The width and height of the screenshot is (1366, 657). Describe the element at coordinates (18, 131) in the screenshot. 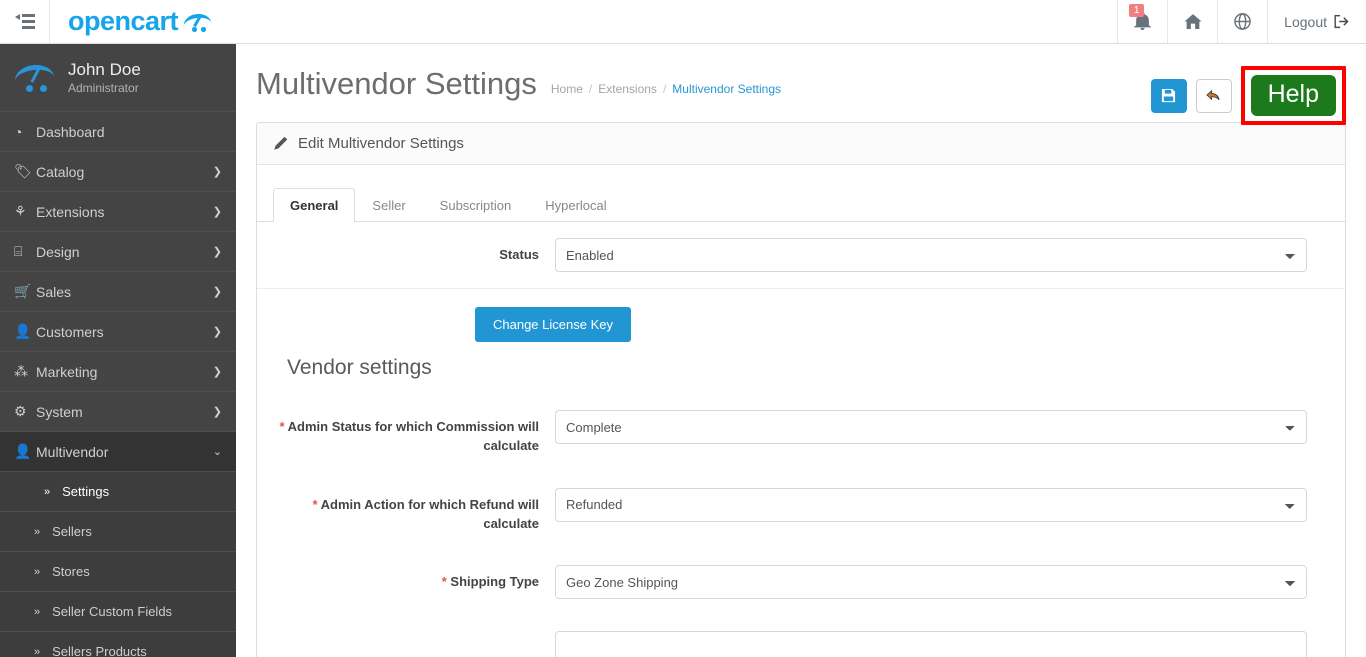

I see `dashboard-icon: ◔` at that location.